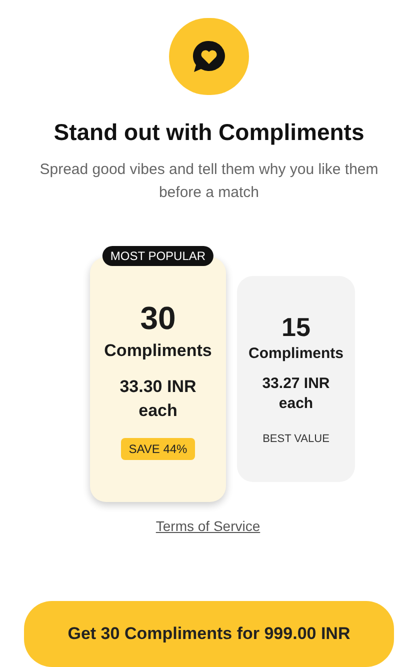  I want to click on terms-link: Terms of Service, so click(208, 526).